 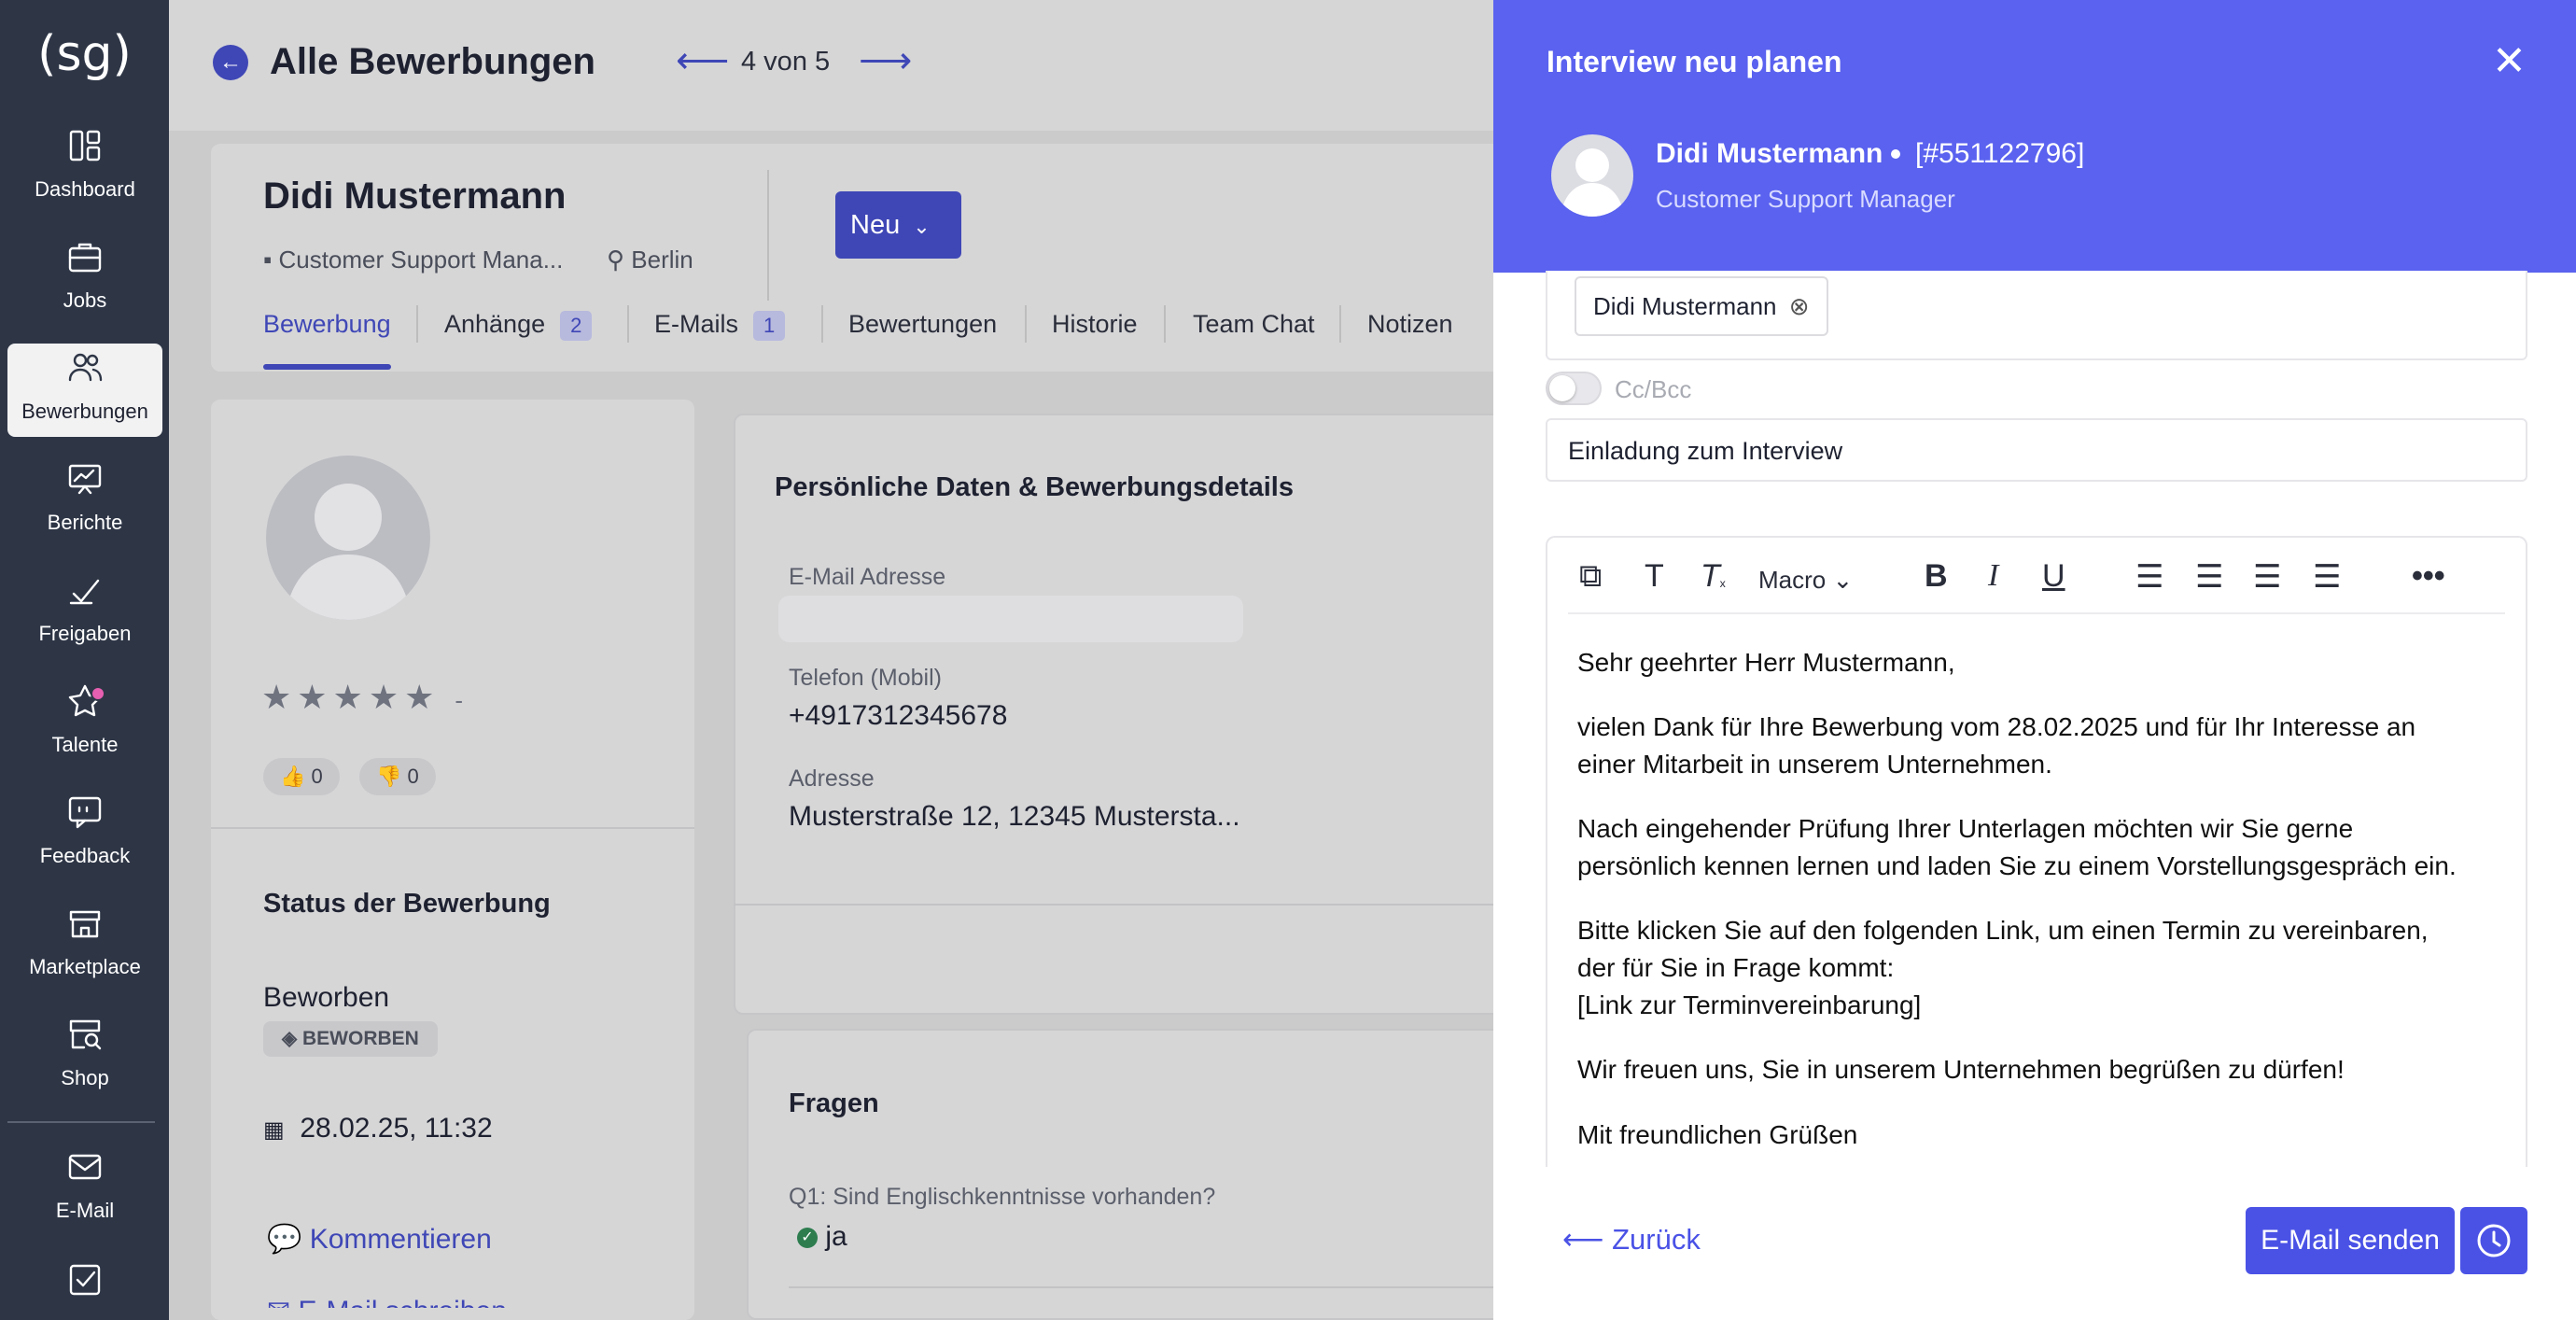 What do you see at coordinates (84, 1190) in the screenshot?
I see `sidebar-item-email: E-Mail` at bounding box center [84, 1190].